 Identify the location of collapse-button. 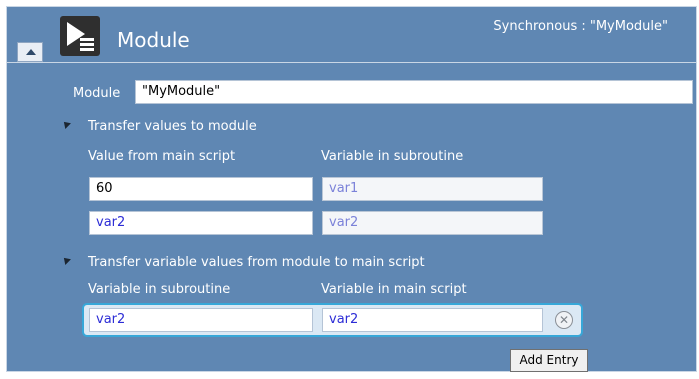
(30, 52).